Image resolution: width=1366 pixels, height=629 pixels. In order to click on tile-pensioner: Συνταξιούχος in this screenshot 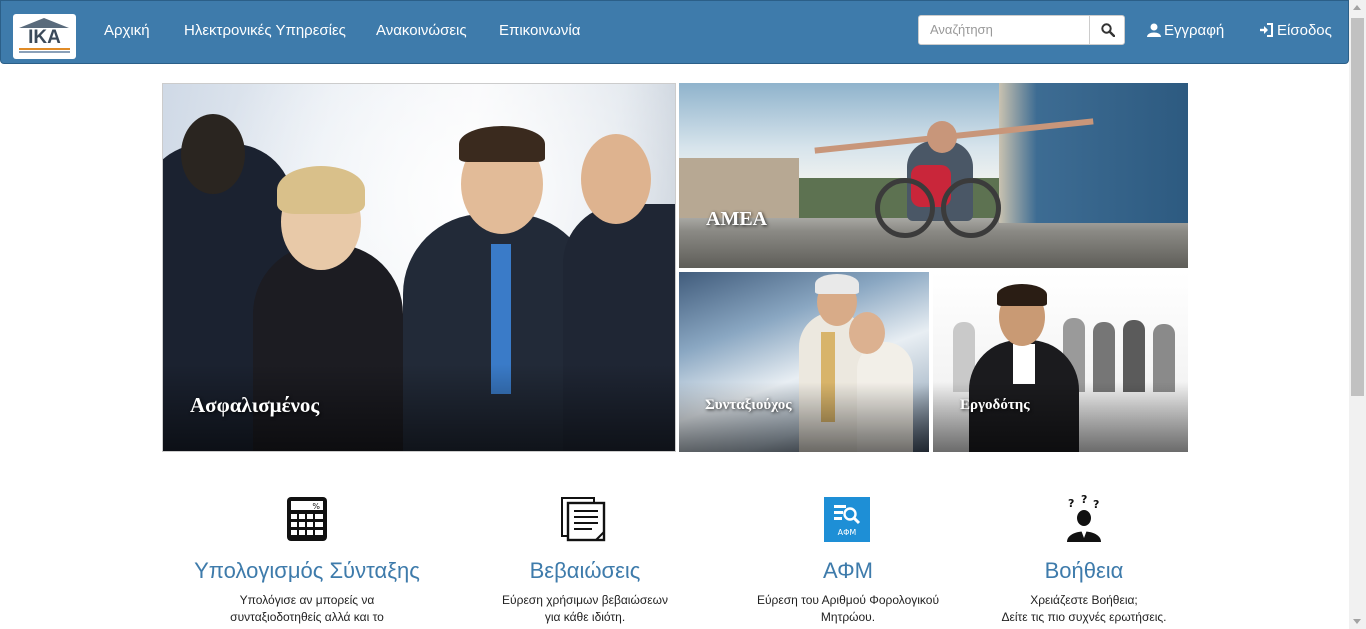, I will do `click(804, 362)`.